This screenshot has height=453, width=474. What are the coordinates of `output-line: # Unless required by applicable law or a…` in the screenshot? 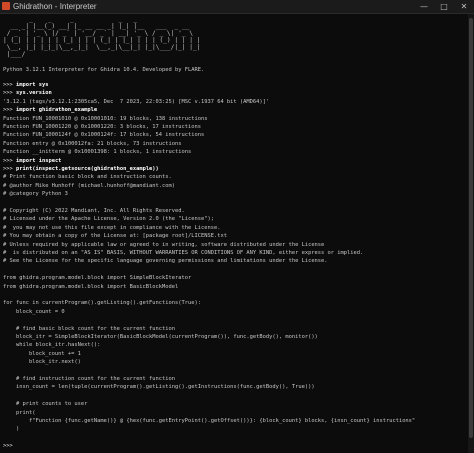 It's located at (164, 244).